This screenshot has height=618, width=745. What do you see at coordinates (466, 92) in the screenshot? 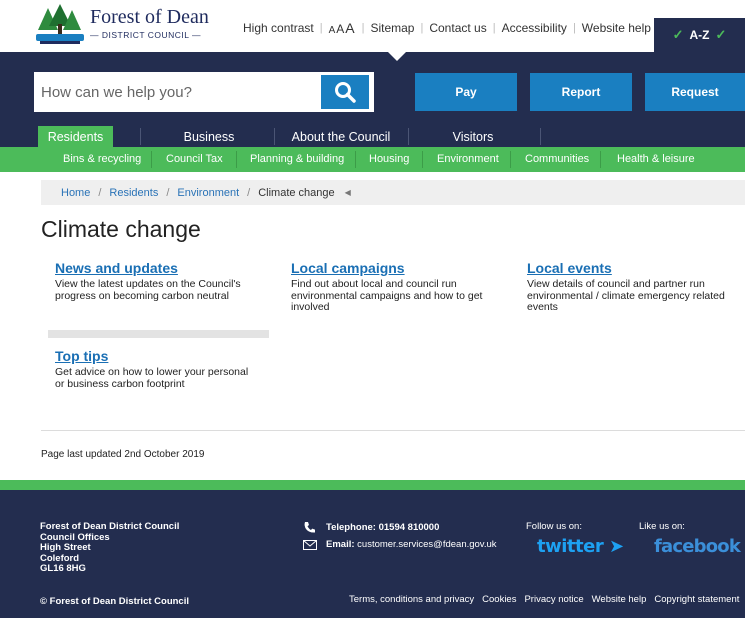
I see `pay-button: Pay` at bounding box center [466, 92].